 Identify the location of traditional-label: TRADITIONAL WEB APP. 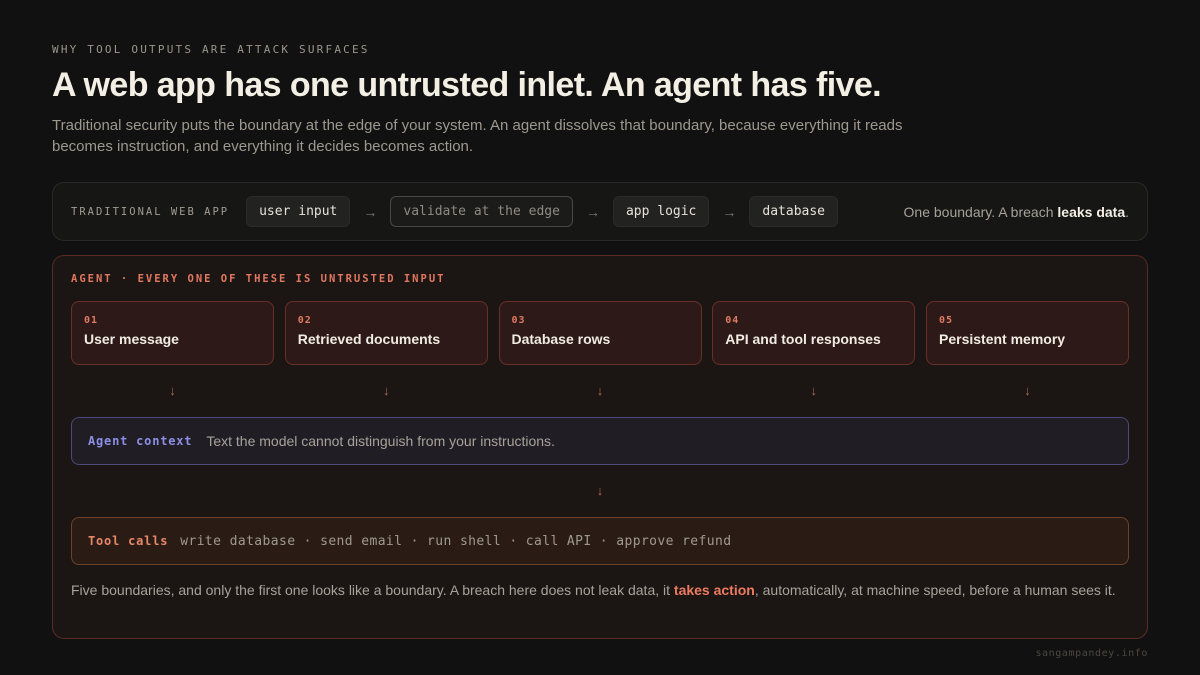
(150, 211).